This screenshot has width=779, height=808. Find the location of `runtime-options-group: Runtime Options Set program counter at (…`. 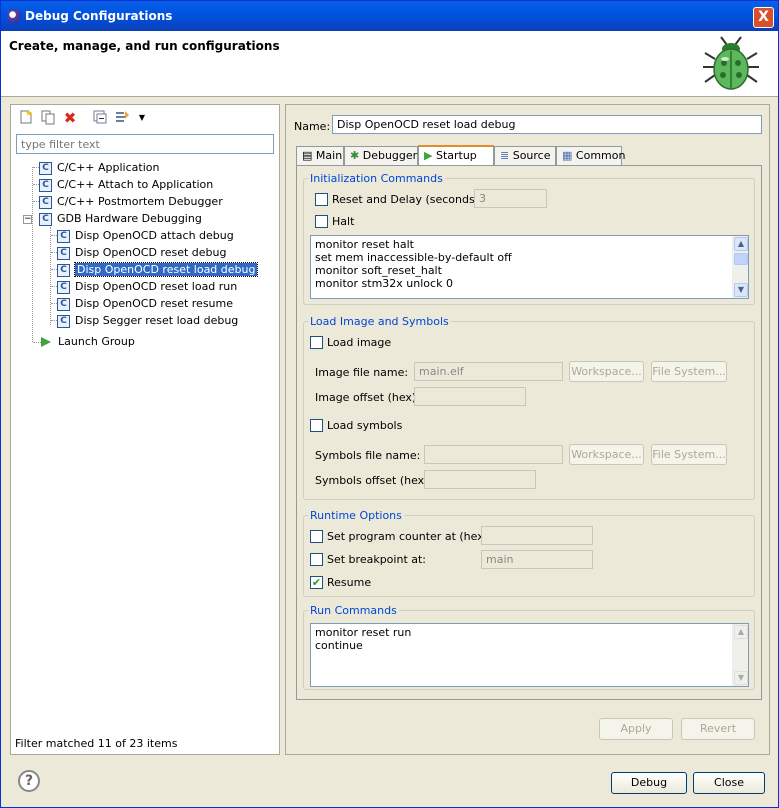

runtime-options-group: Runtime Options Set program counter at (… is located at coordinates (529, 553).